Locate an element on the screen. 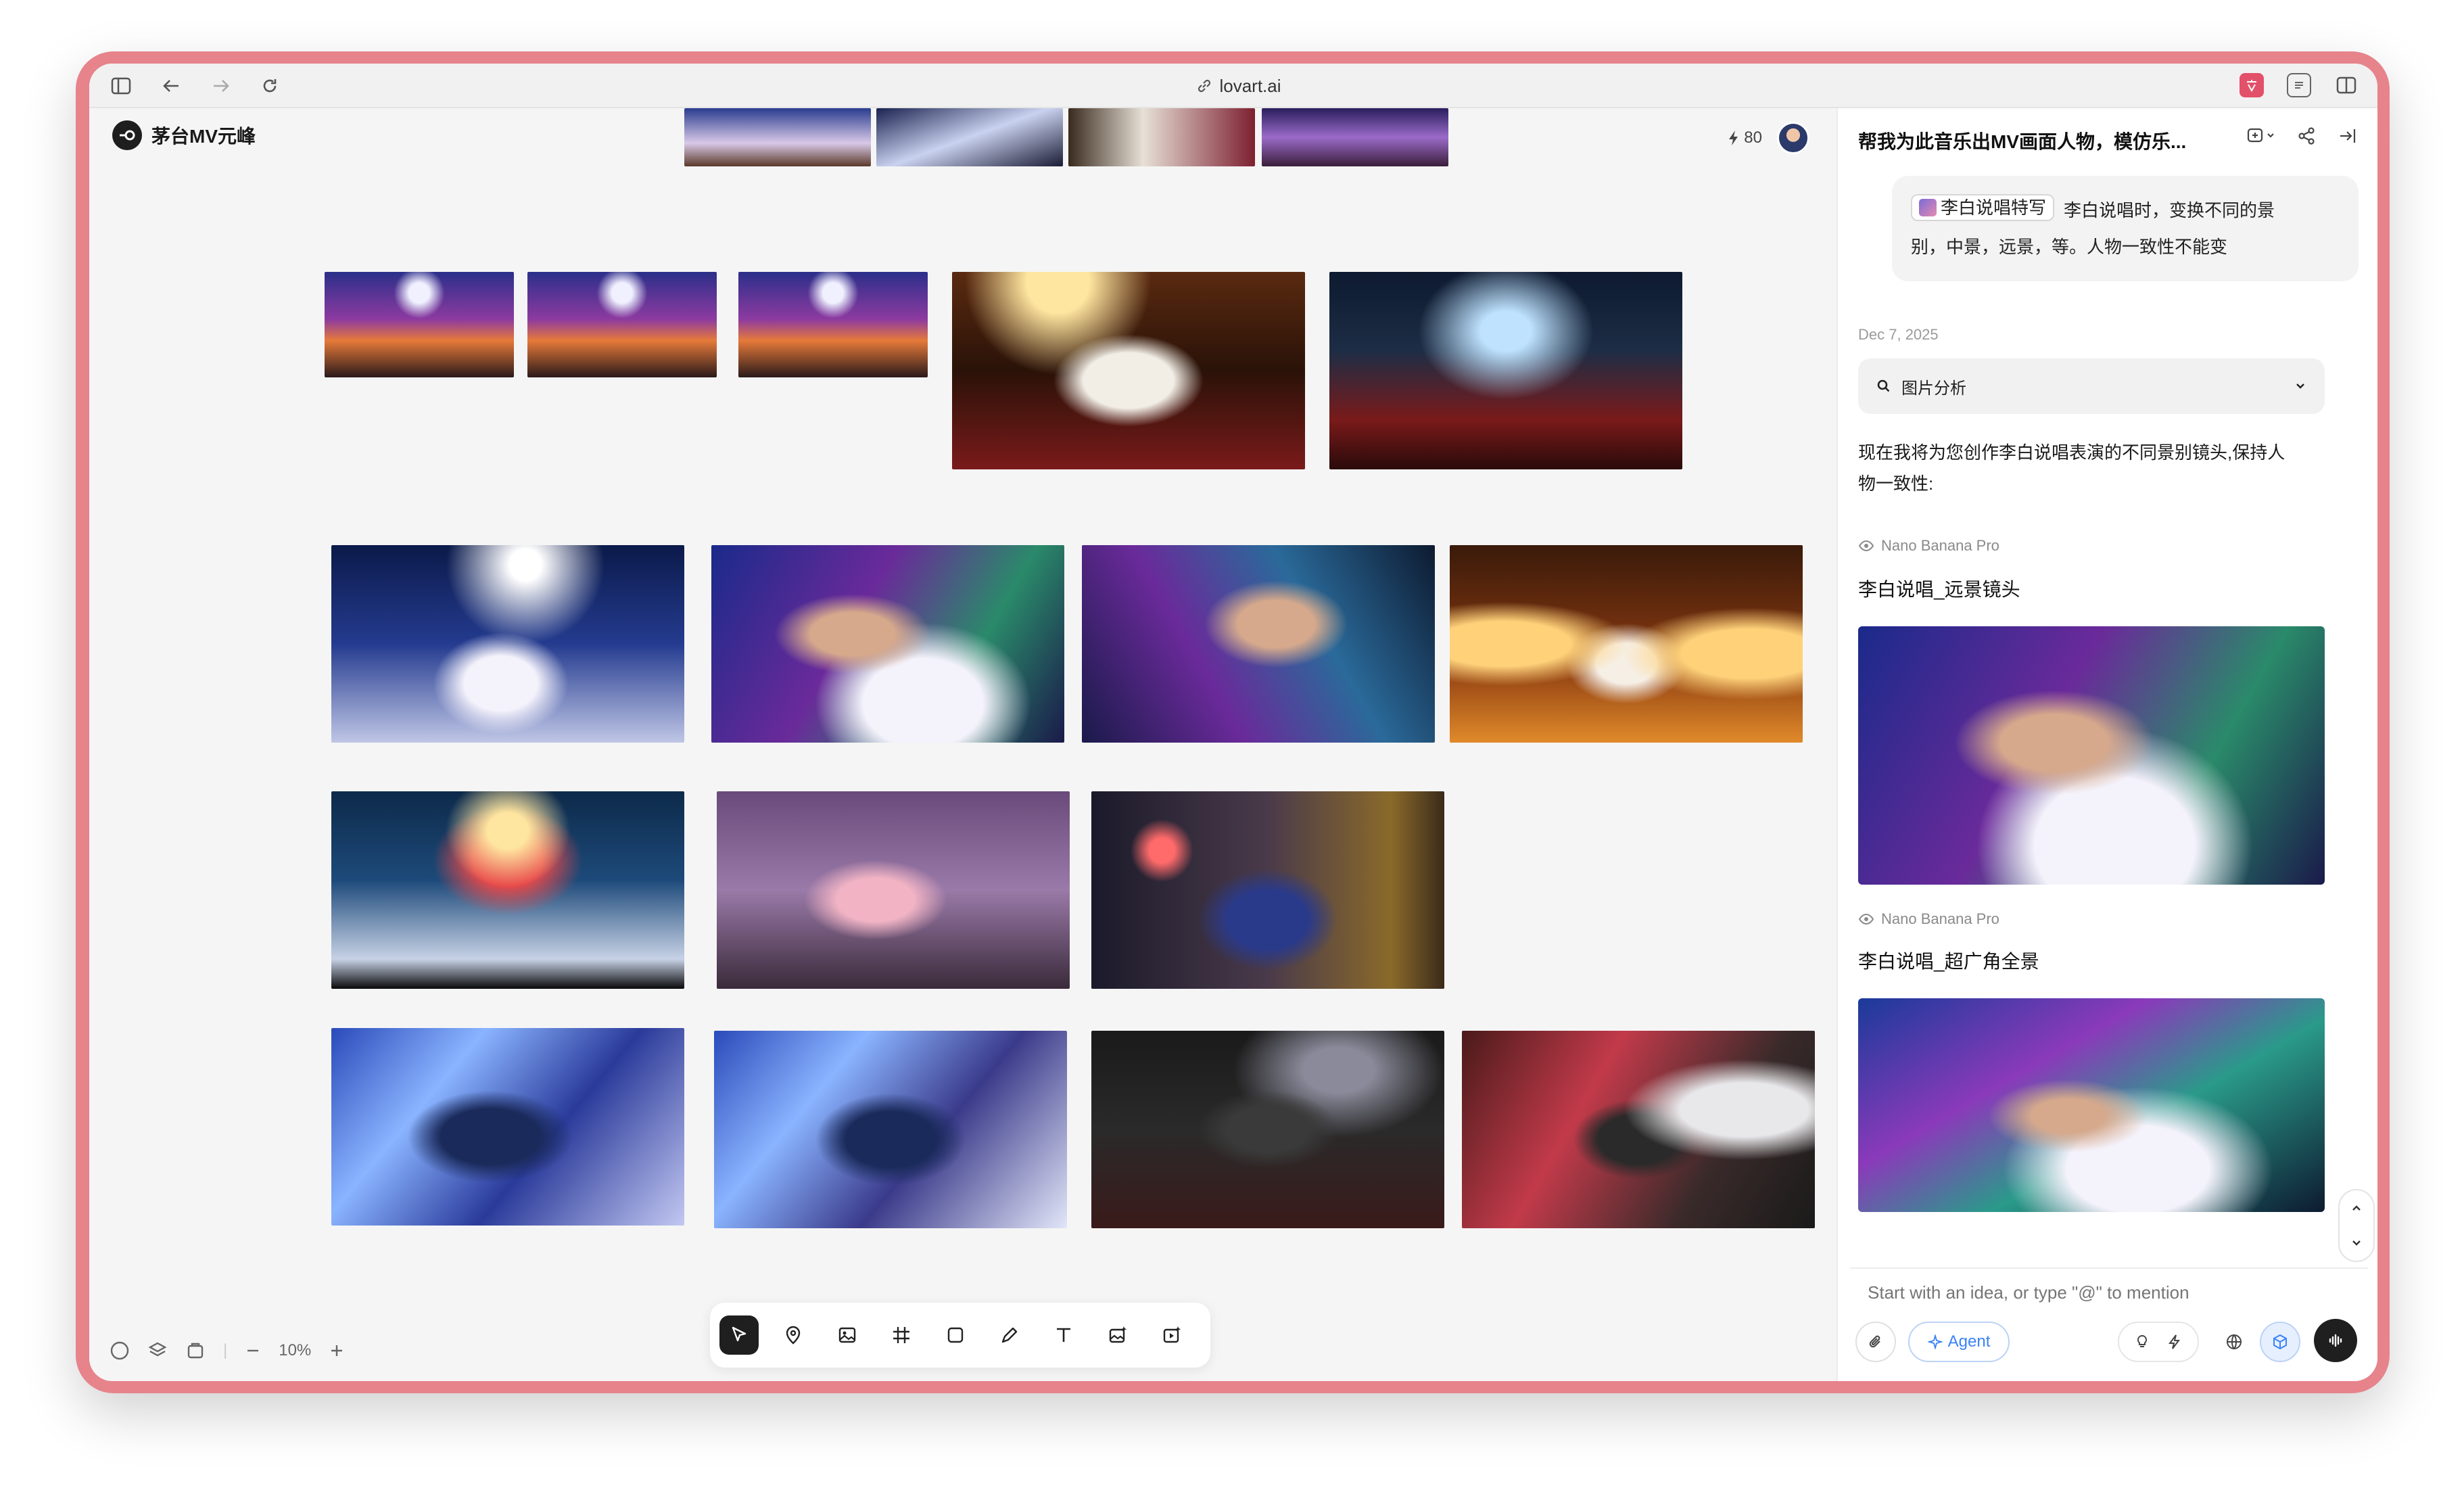 The height and width of the screenshot is (1492, 2464). chat-input is located at coordinates (2104, 1292).